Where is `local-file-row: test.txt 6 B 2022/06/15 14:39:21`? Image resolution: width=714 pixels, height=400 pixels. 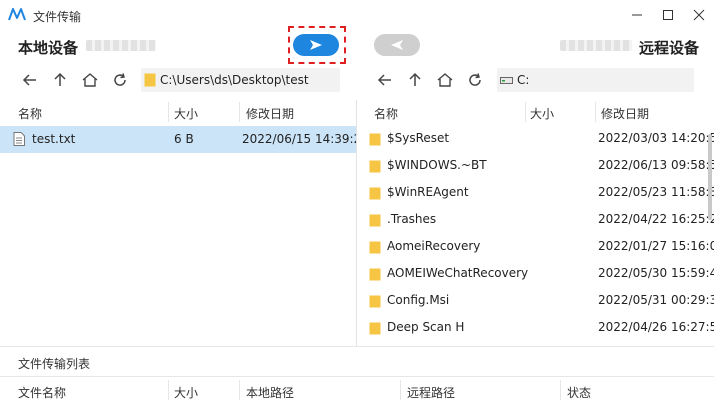
local-file-row: test.txt 6 B 2022/06/15 14:39:21 is located at coordinates (178, 139).